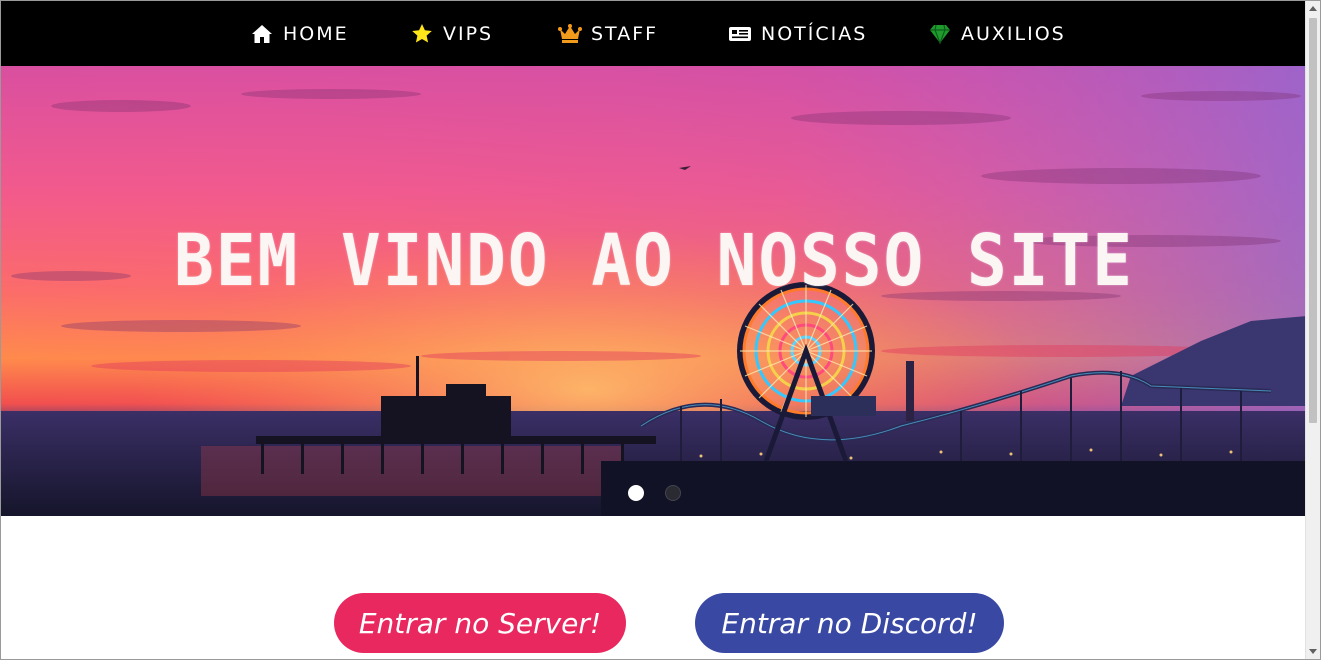 Image resolution: width=1321 pixels, height=660 pixels. Describe the element at coordinates (1313, 220) in the screenshot. I see `scrollbar-thumb` at that location.